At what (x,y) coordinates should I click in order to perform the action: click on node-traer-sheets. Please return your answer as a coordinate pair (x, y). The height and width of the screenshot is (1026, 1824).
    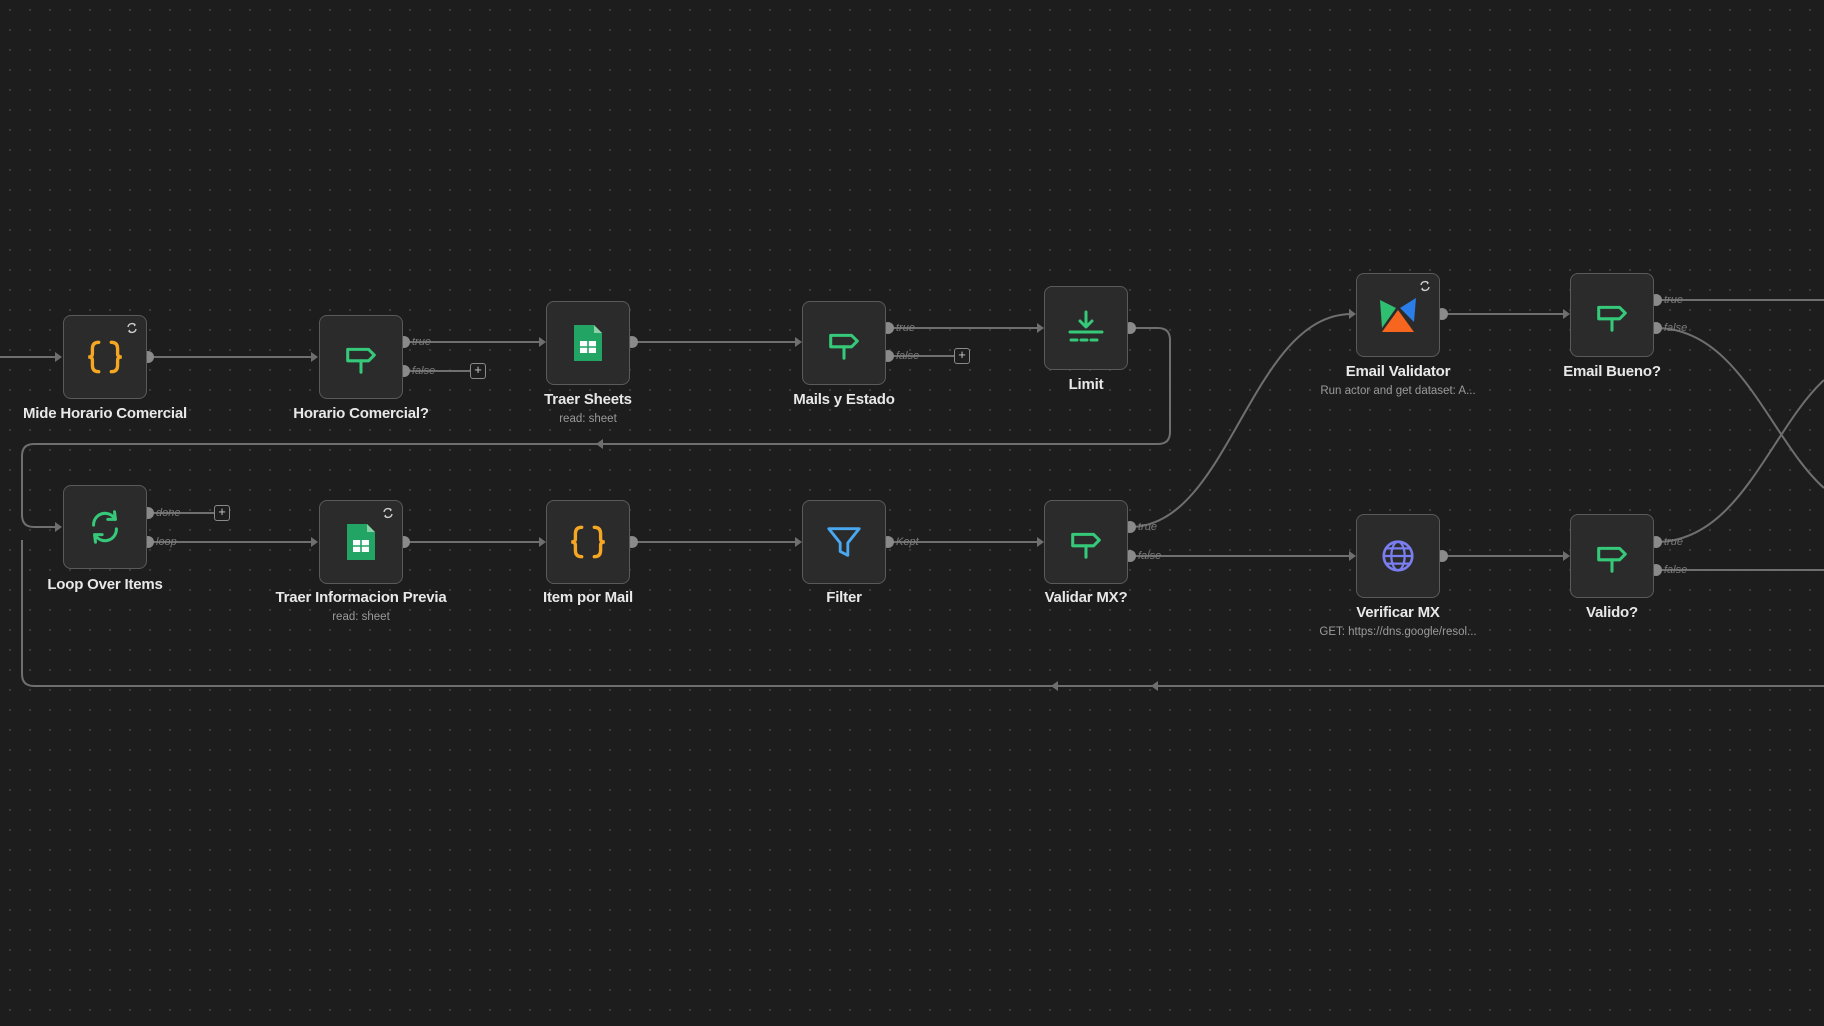
    Looking at the image, I should click on (588, 343).